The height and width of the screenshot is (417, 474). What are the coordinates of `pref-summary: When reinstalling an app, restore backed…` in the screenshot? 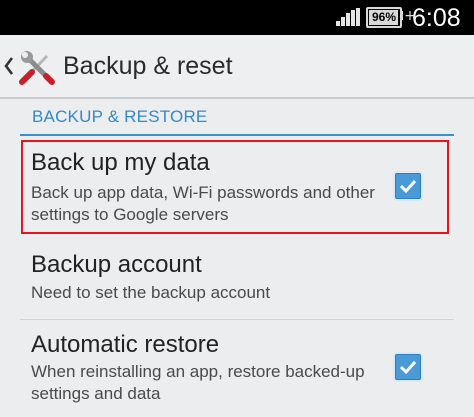 It's located at (198, 382).